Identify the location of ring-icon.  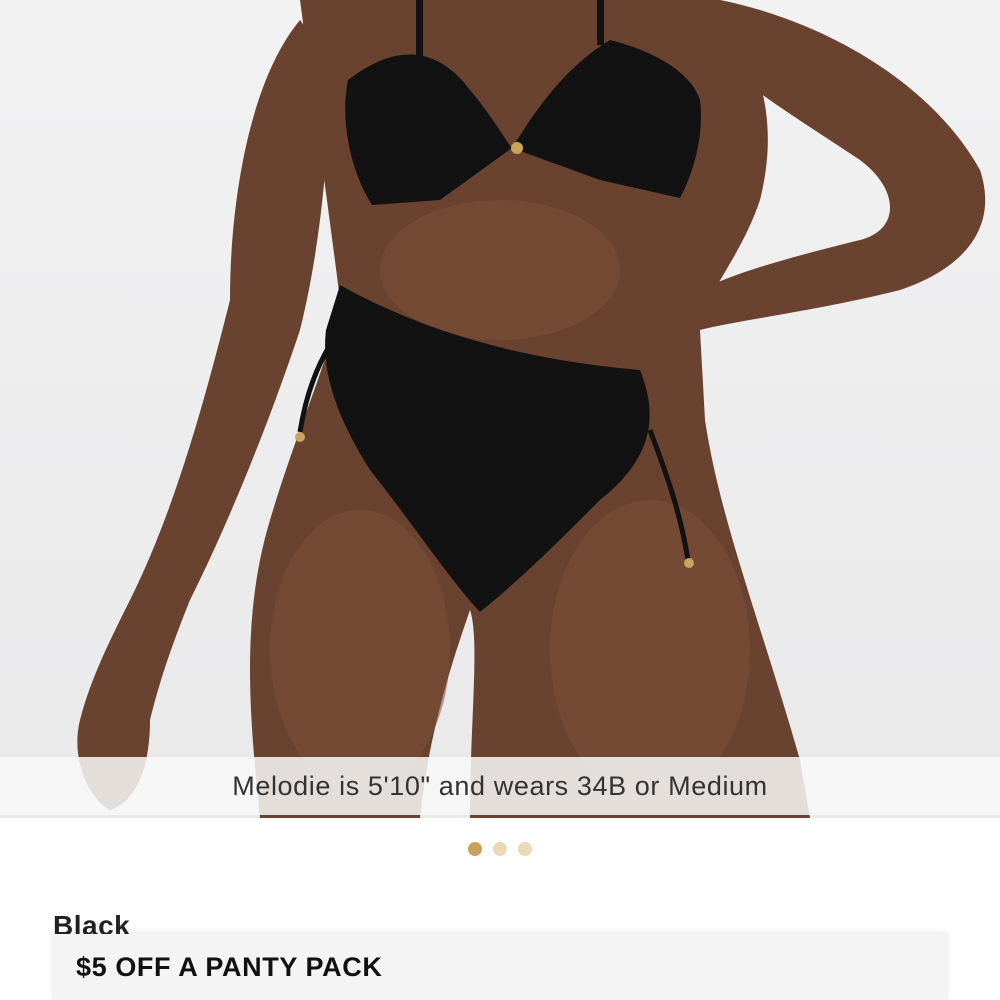
(517, 148).